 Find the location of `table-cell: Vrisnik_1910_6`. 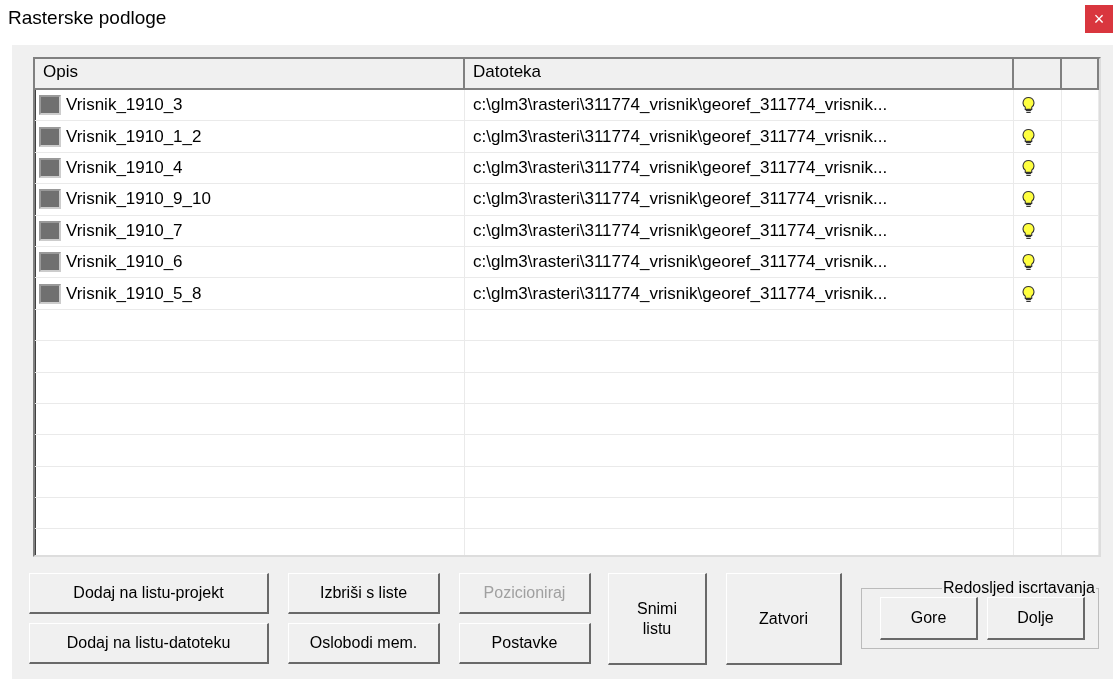

table-cell: Vrisnik_1910_6 is located at coordinates (124, 262).